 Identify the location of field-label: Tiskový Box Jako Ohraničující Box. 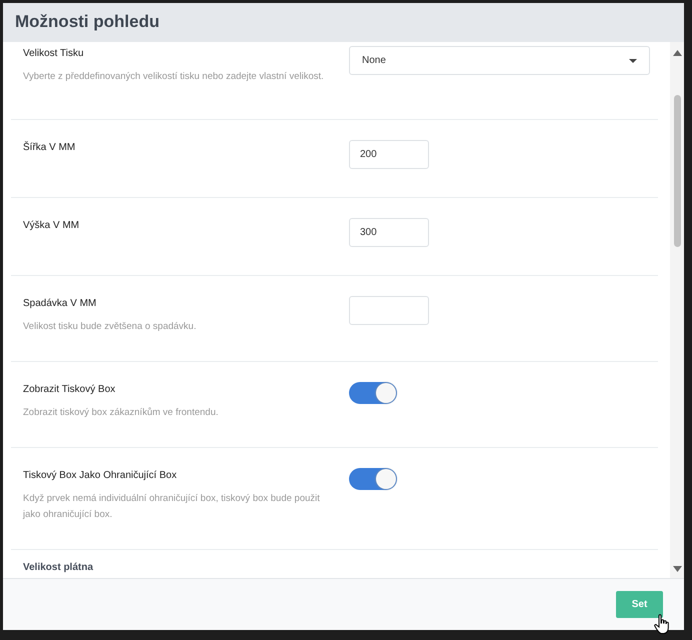
(100, 476).